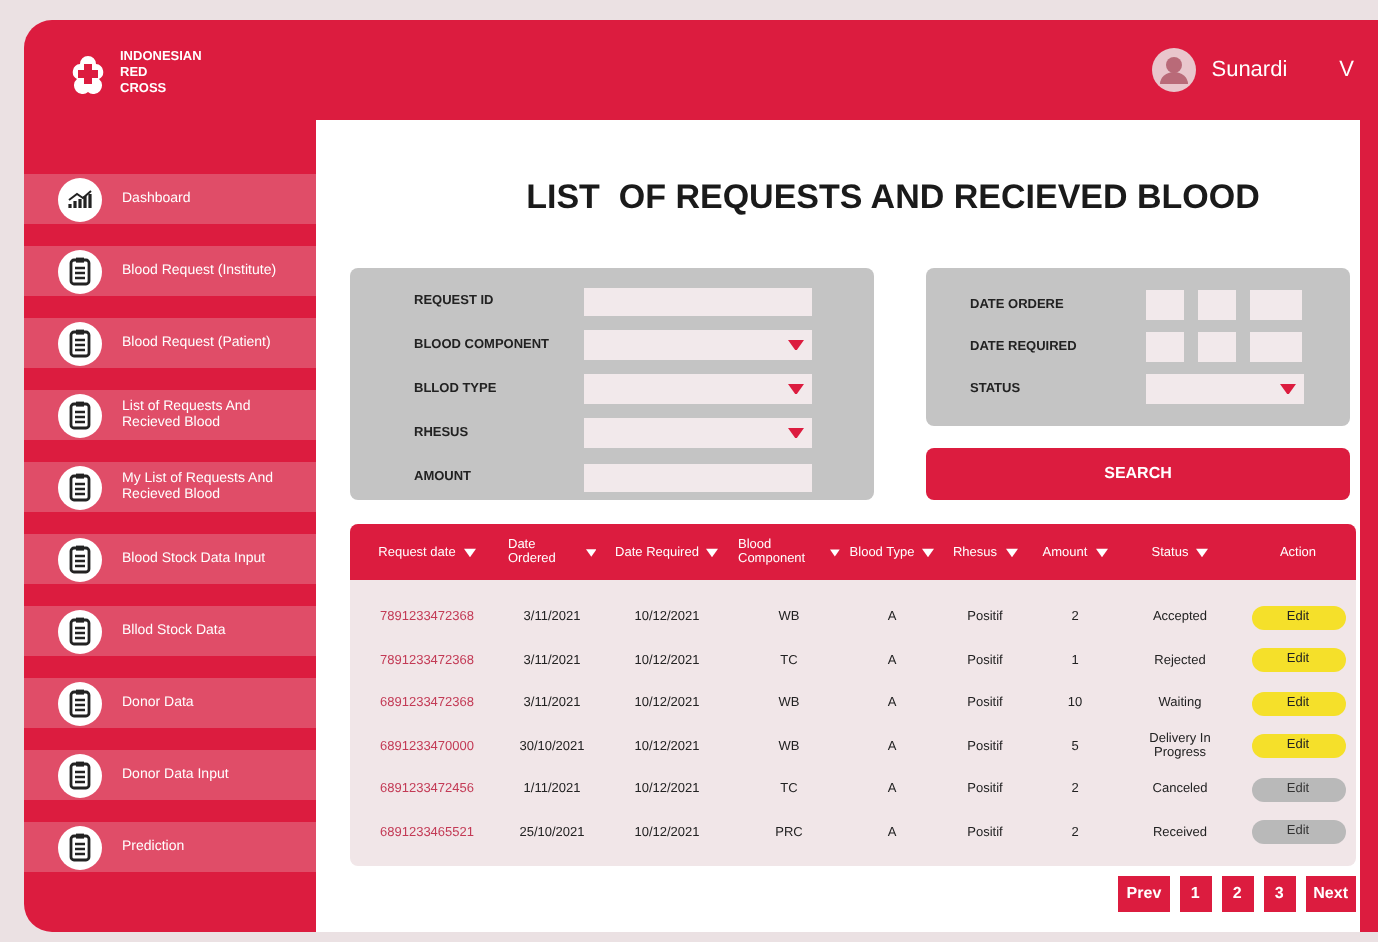 The height and width of the screenshot is (942, 1378). What do you see at coordinates (1138, 474) in the screenshot?
I see `search-button: SEARCH` at bounding box center [1138, 474].